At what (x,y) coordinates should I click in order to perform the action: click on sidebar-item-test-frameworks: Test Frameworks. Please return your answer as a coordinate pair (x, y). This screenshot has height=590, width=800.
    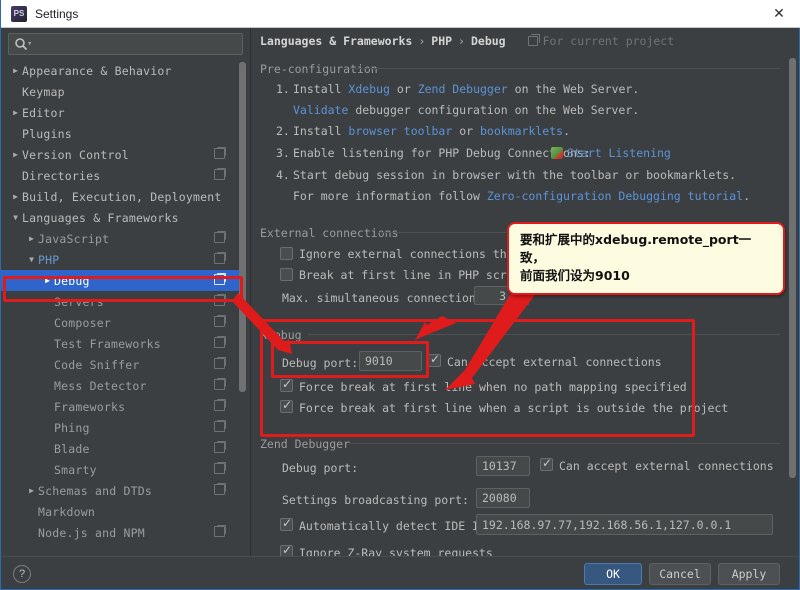
    Looking at the image, I should click on (121, 343).